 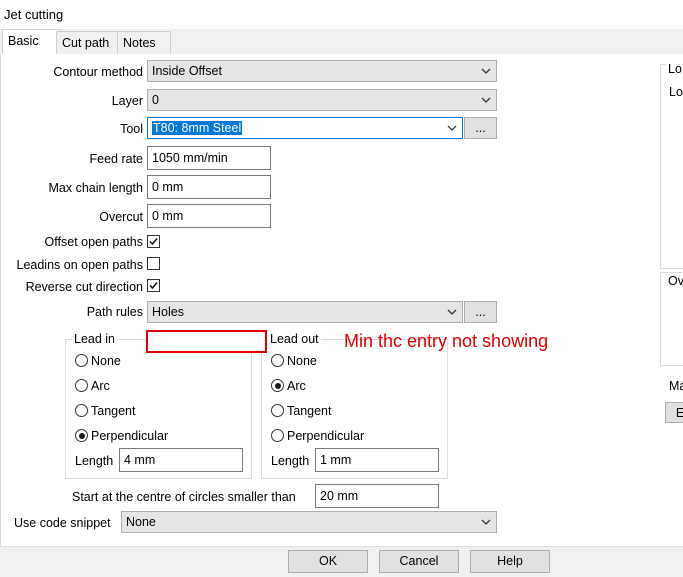 I want to click on dialog-footer: OK Cancel Help, so click(x=341, y=561).